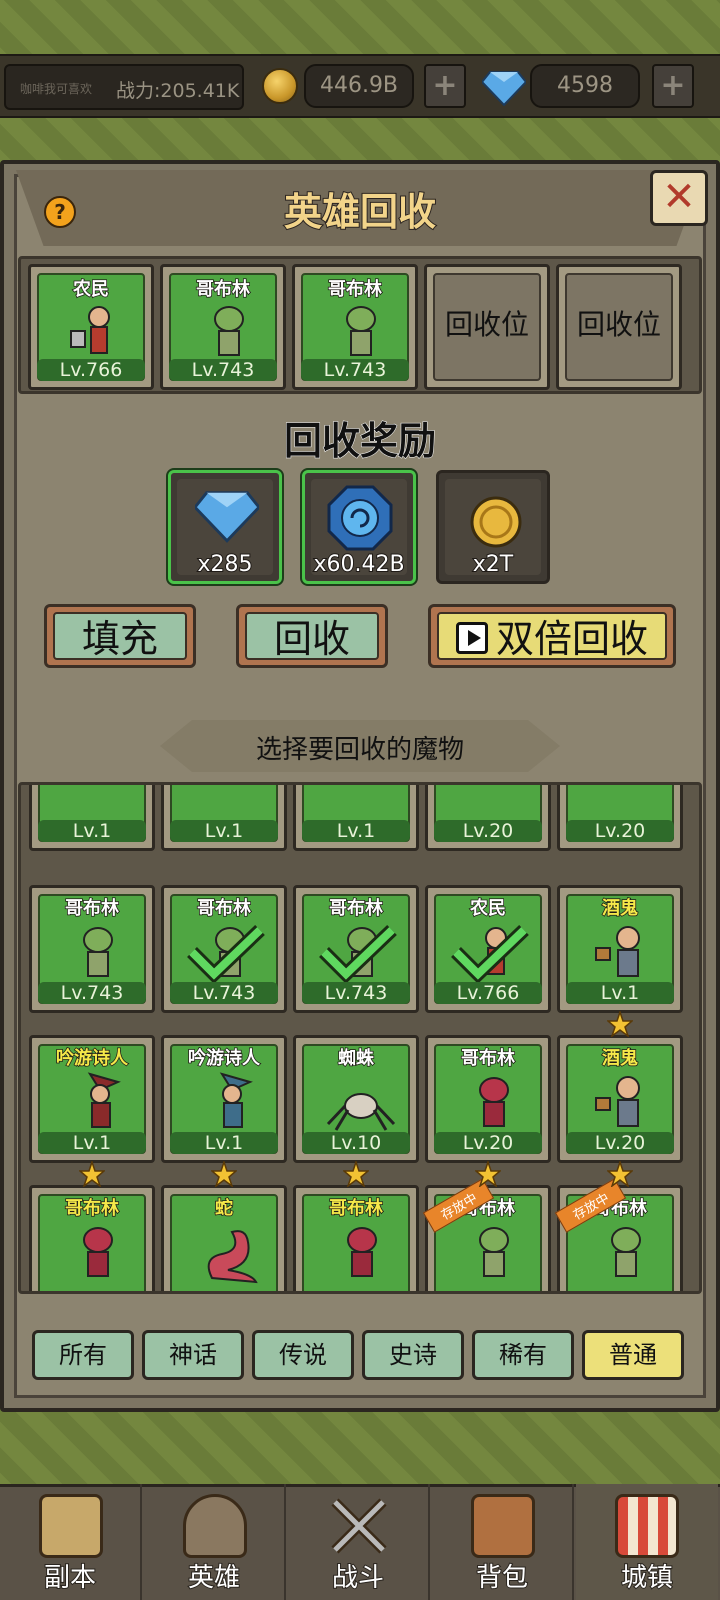  Describe the element at coordinates (626, 1252) in the screenshot. I see `goblin-figure-icon` at that location.